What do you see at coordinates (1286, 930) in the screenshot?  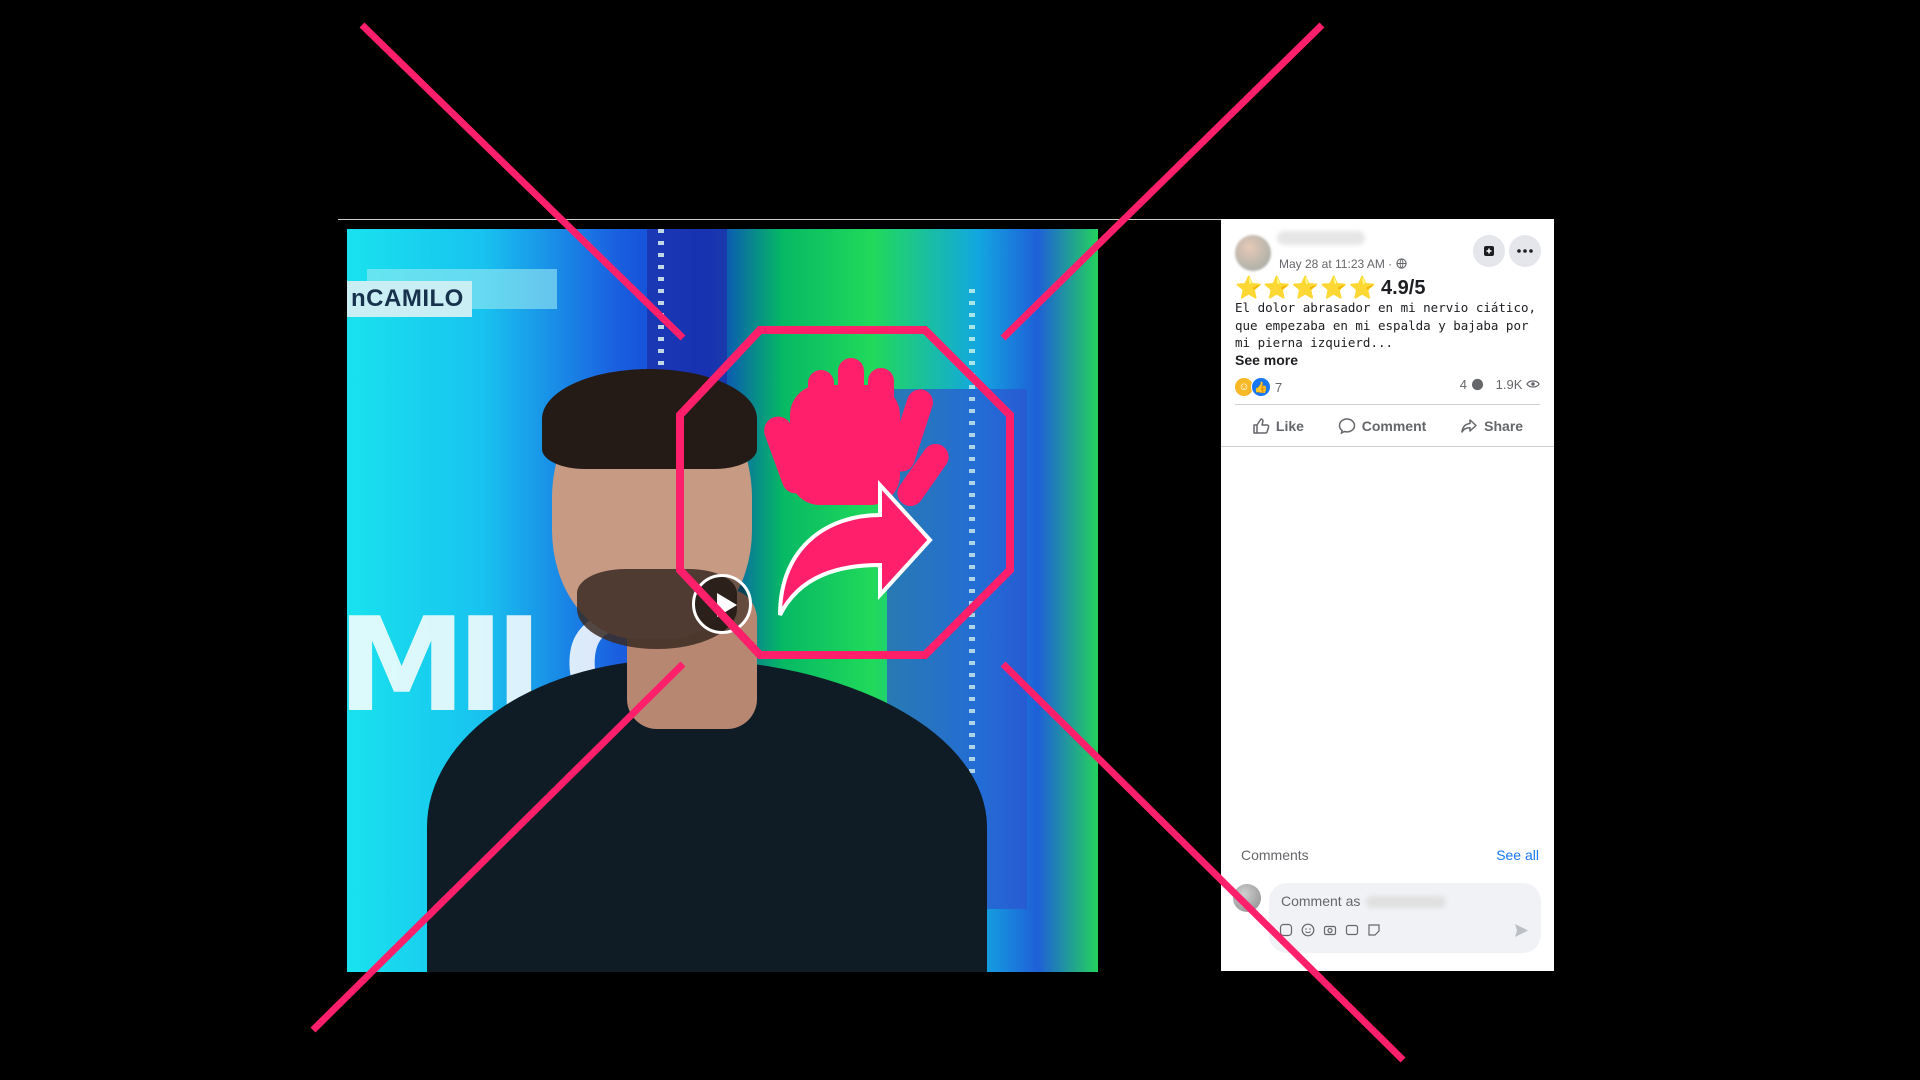 I see `sticker-icon` at bounding box center [1286, 930].